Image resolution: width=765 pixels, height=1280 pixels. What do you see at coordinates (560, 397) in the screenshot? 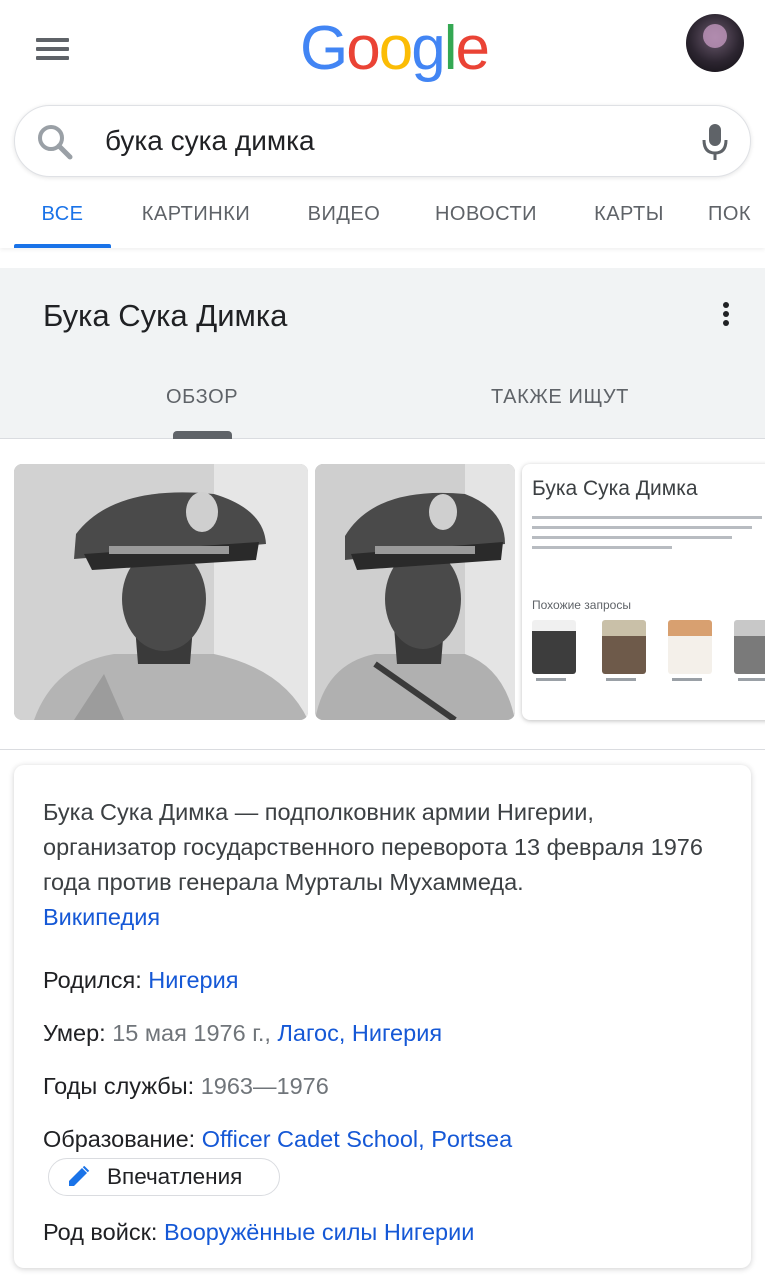
I see `tab-people-also-search: ТАКЖЕ ИЩУТ` at bounding box center [560, 397].